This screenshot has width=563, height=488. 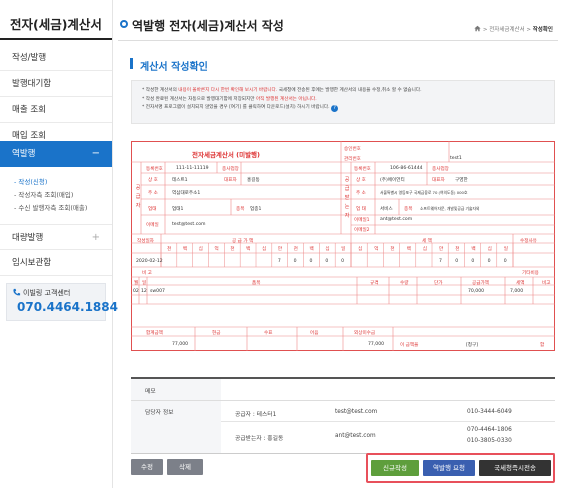 I want to click on supply-digit: 0, so click(x=343, y=261).